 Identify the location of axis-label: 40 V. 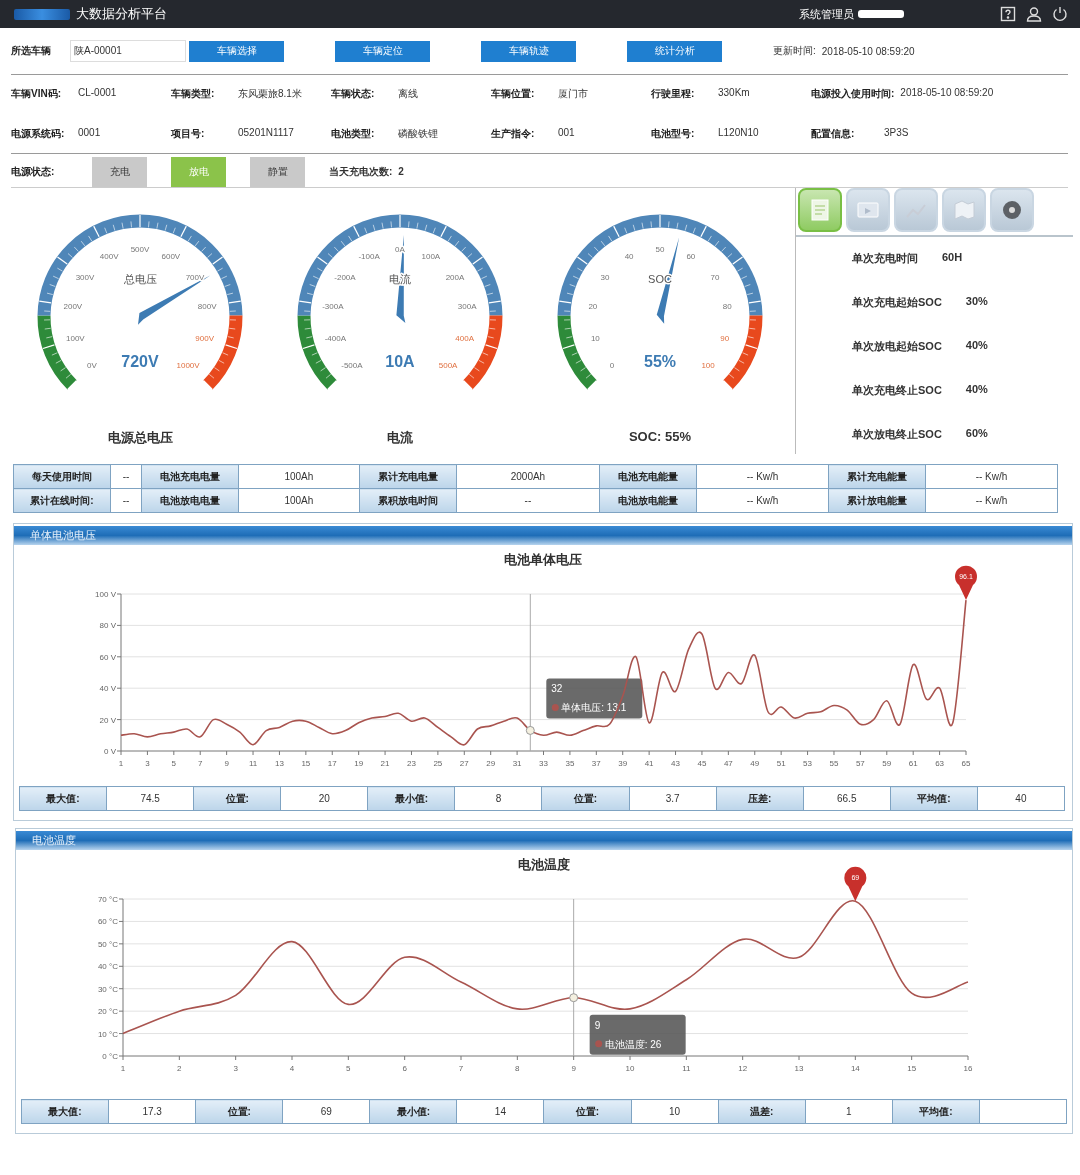
(107, 689).